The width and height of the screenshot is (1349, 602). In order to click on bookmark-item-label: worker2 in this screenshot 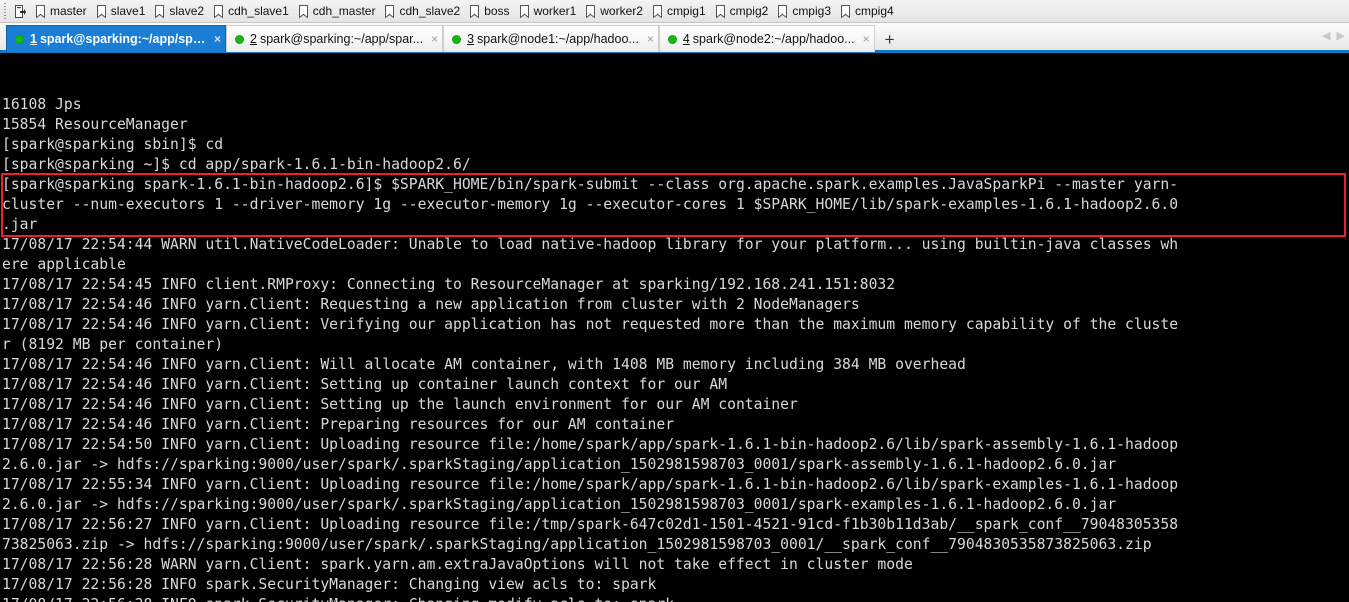, I will do `click(621, 11)`.